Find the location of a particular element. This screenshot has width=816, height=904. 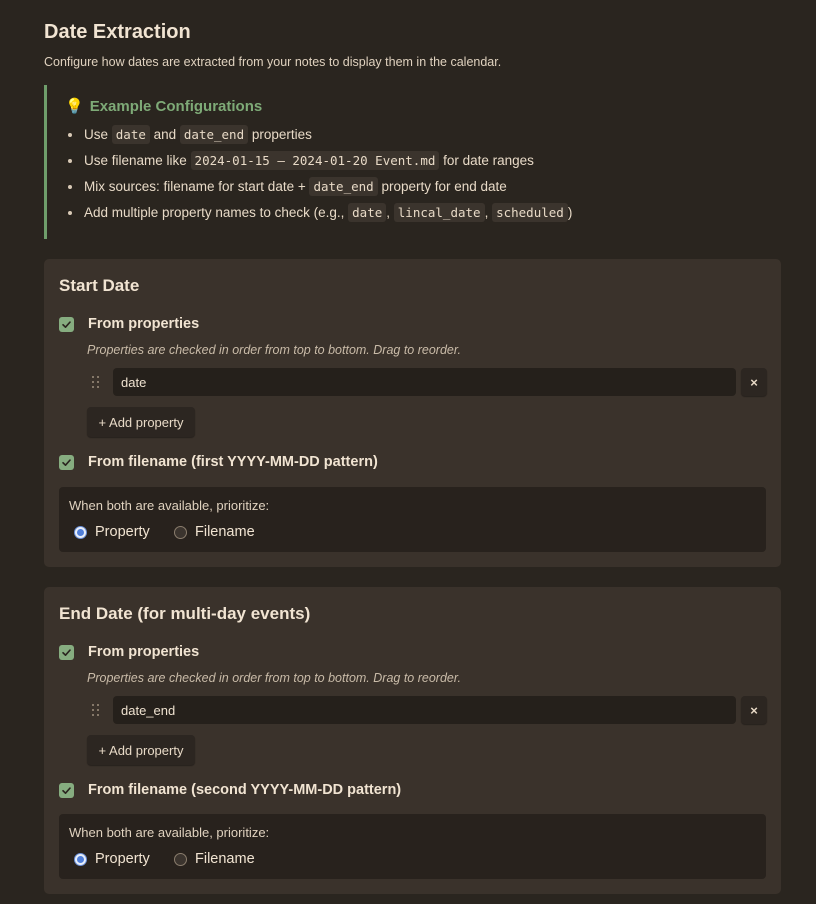

callout-text: Use is located at coordinates (98, 134).